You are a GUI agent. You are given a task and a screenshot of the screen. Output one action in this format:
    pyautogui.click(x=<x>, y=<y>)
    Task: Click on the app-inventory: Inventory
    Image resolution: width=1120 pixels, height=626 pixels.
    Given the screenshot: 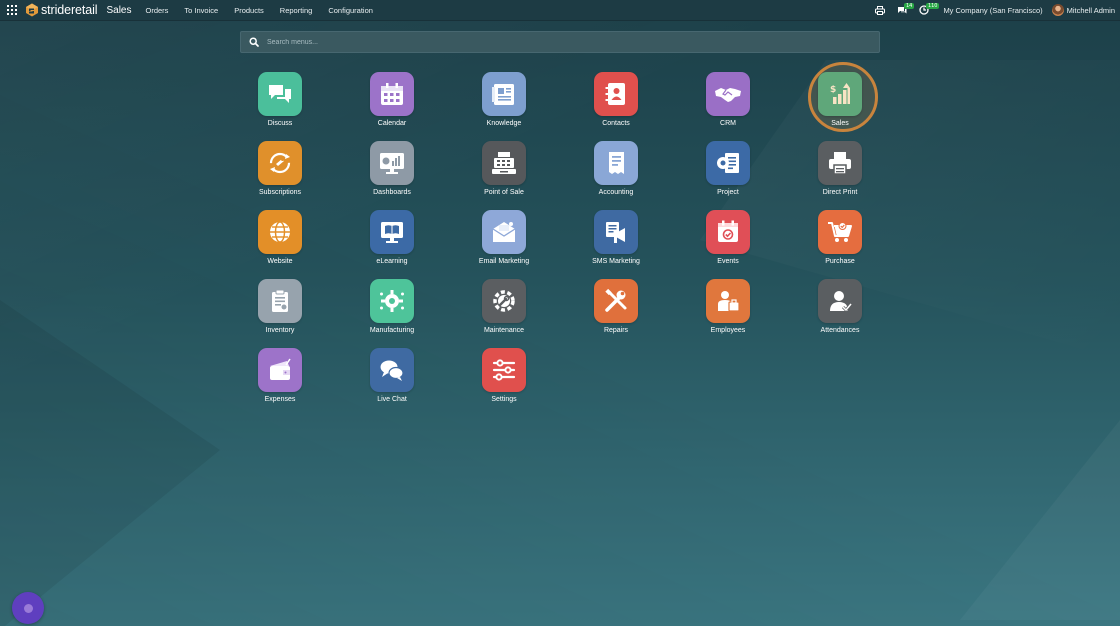 What is the action you would take?
    pyautogui.click(x=280, y=311)
    